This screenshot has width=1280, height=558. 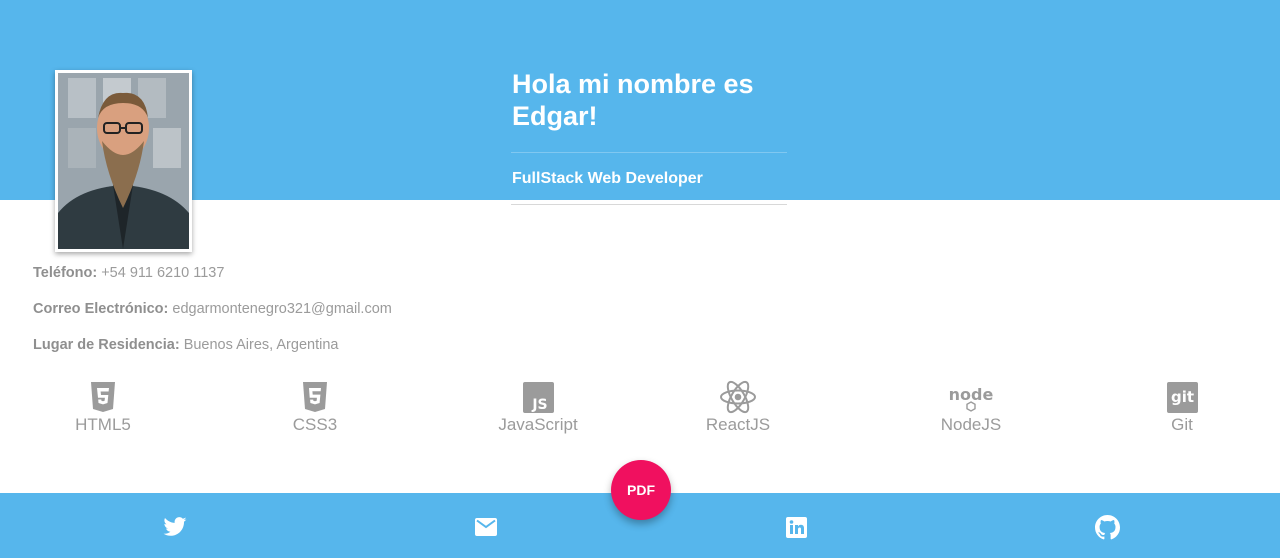 I want to click on skill-label: Git, so click(x=1182, y=424).